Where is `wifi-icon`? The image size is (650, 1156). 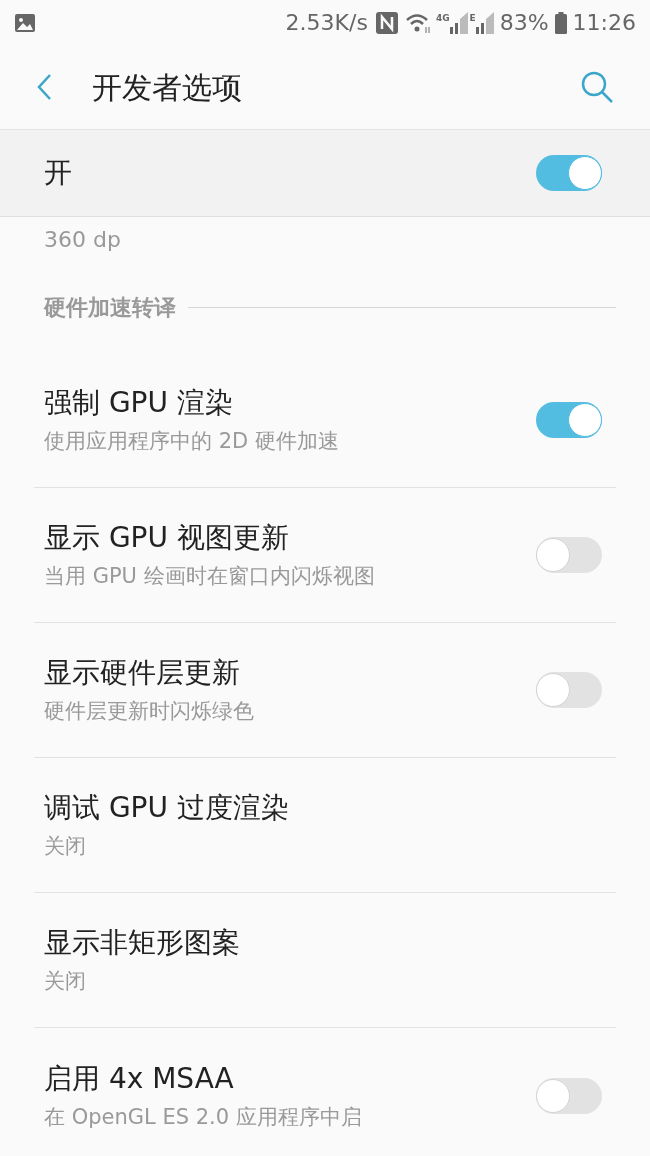
wifi-icon is located at coordinates (418, 22).